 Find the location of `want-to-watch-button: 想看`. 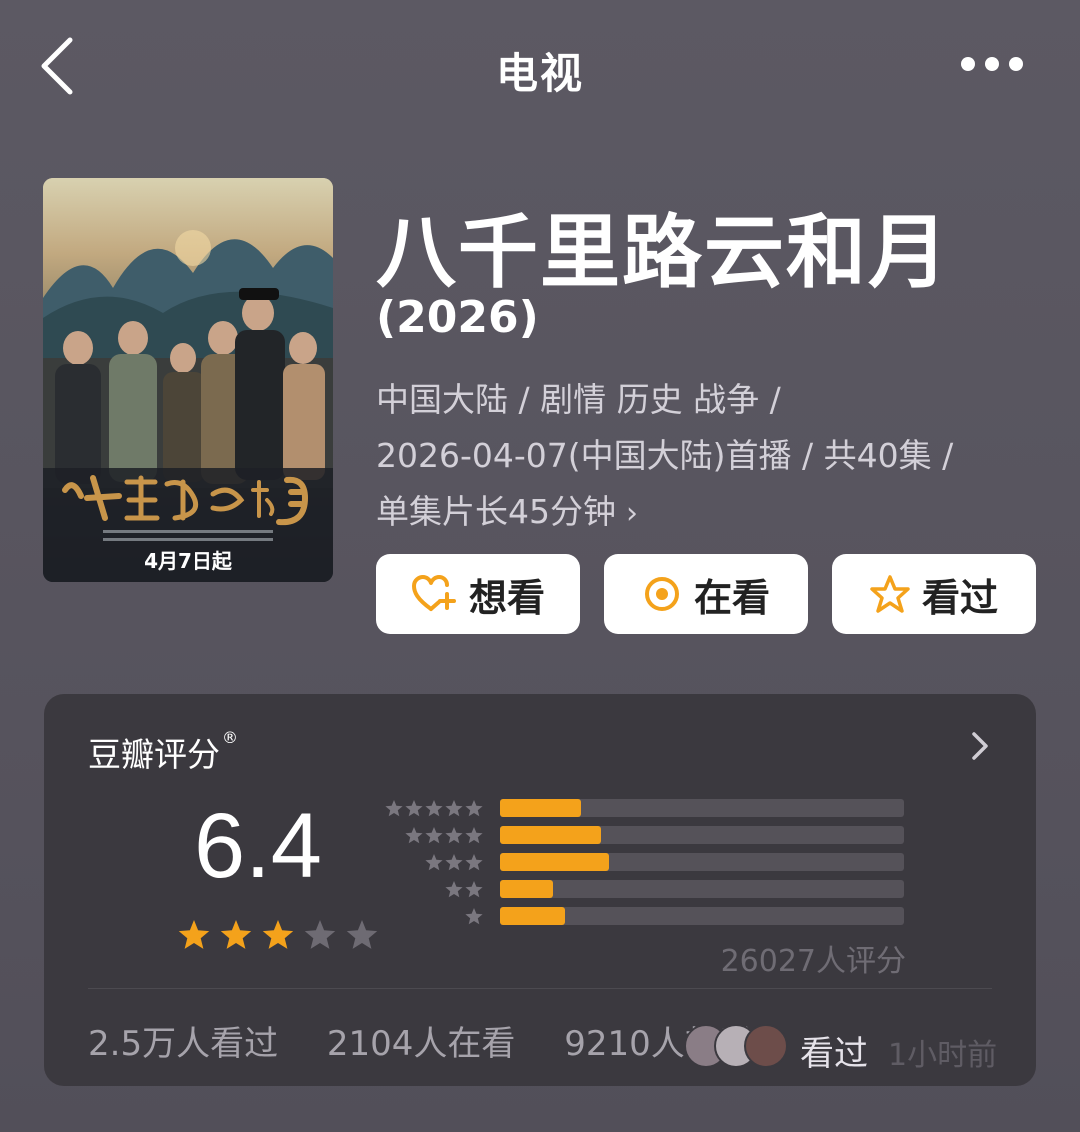

want-to-watch-button: 想看 is located at coordinates (478, 594).